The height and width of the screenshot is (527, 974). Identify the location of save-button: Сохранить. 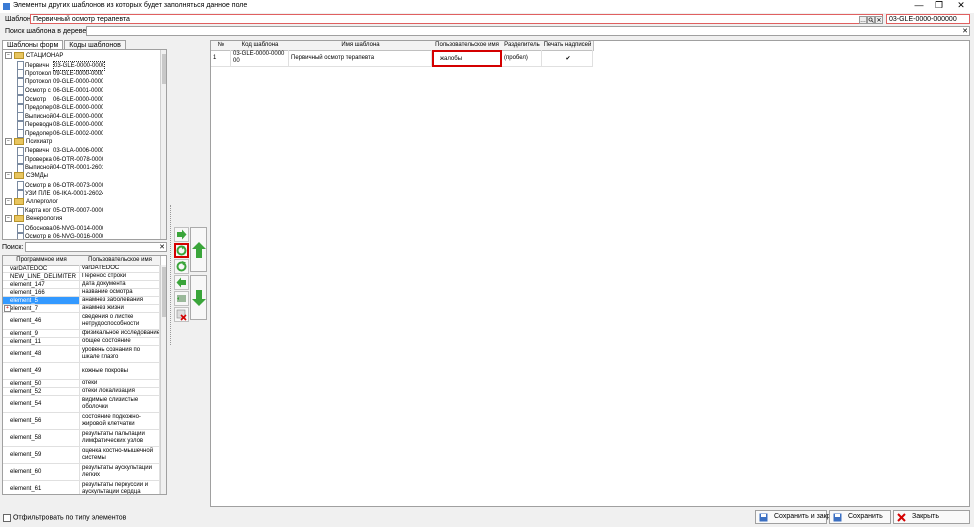
(860, 517).